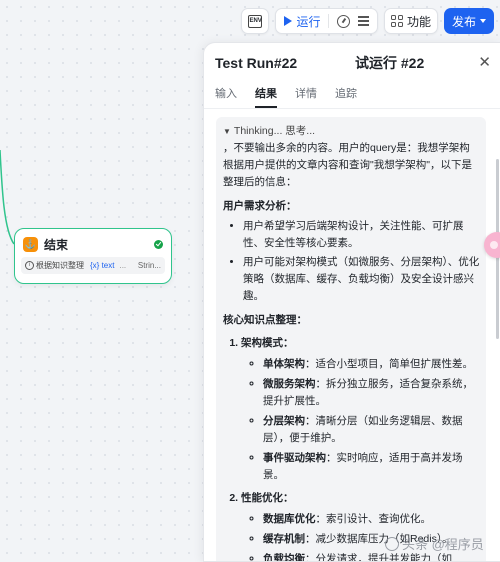 The height and width of the screenshot is (562, 500). Describe the element at coordinates (267, 498) in the screenshot. I see `subsection-title: 性能优化：` at that location.